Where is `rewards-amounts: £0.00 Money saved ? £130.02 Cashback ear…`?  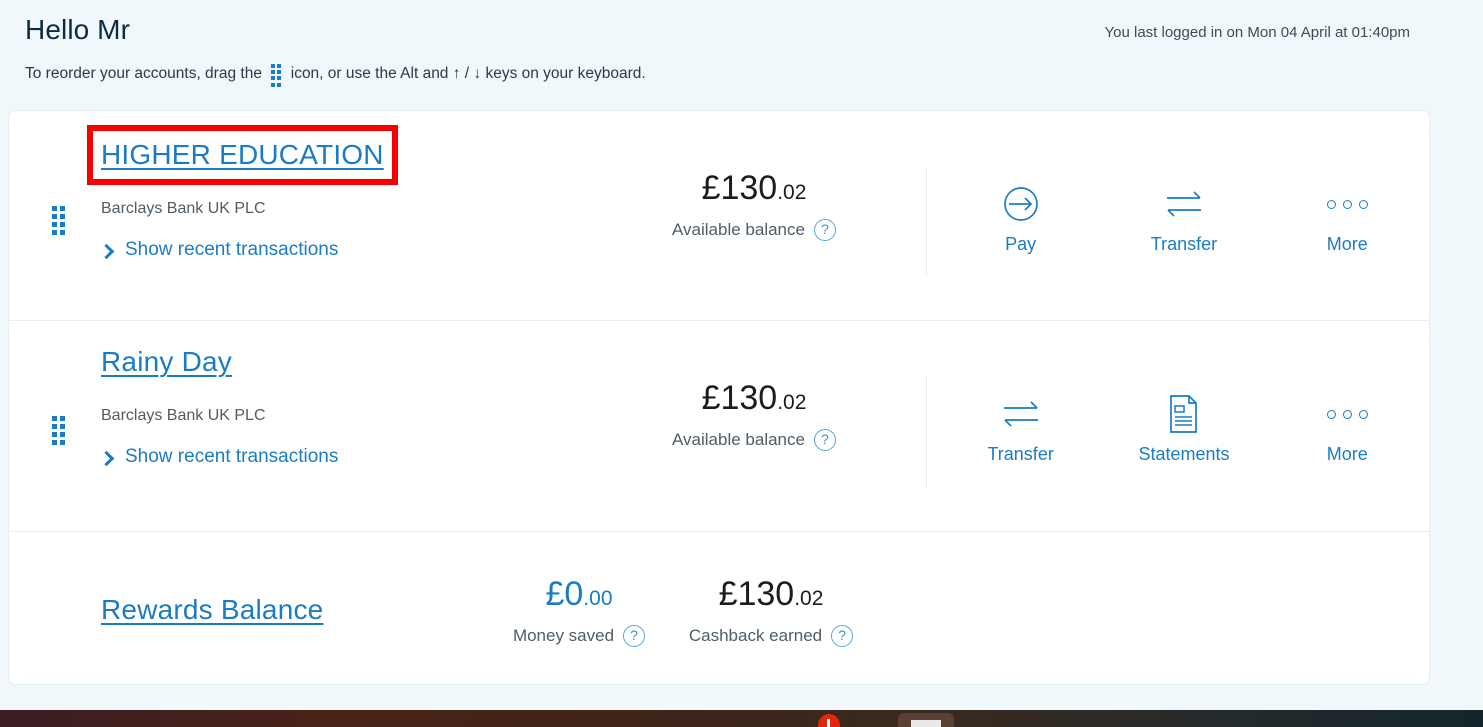
rewards-amounts: £0.00 Money saved ? £130.02 Cashback ear… is located at coordinates (675, 612).